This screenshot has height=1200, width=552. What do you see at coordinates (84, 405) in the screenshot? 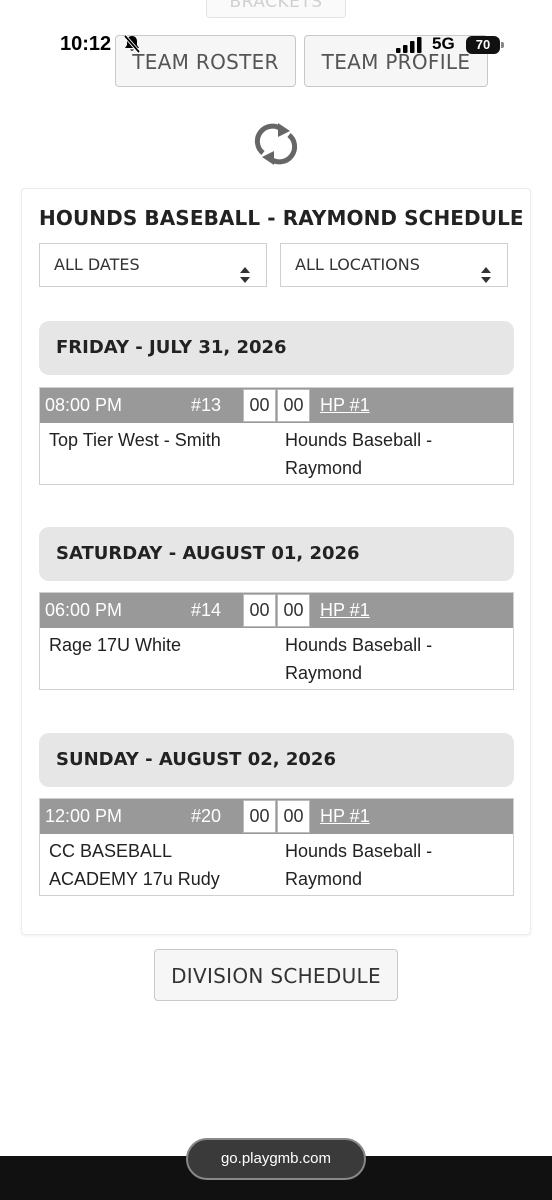
I see `game-time: 08:00 PM` at bounding box center [84, 405].